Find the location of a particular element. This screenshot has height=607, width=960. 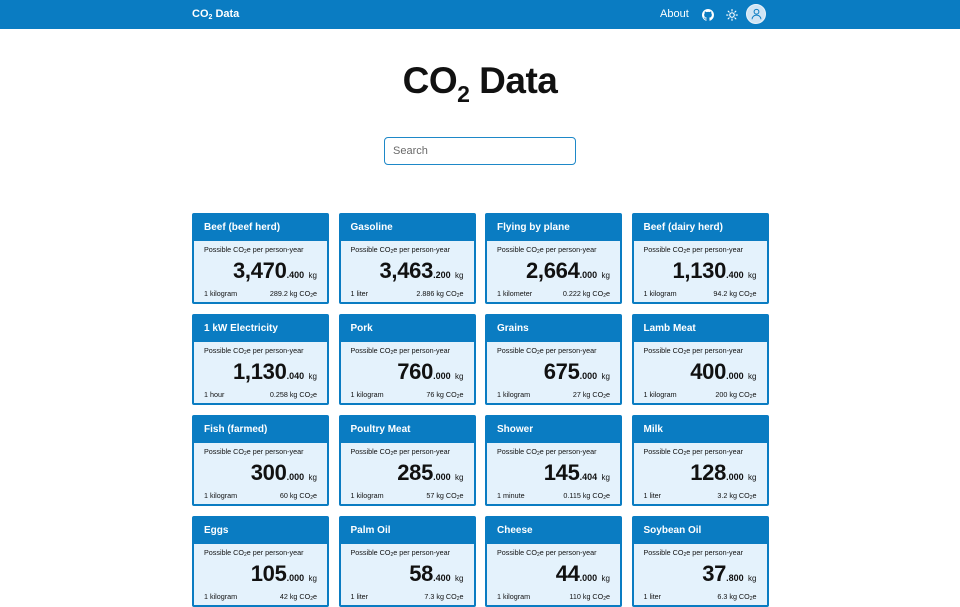

value-integer: 2,664 is located at coordinates (553, 270).